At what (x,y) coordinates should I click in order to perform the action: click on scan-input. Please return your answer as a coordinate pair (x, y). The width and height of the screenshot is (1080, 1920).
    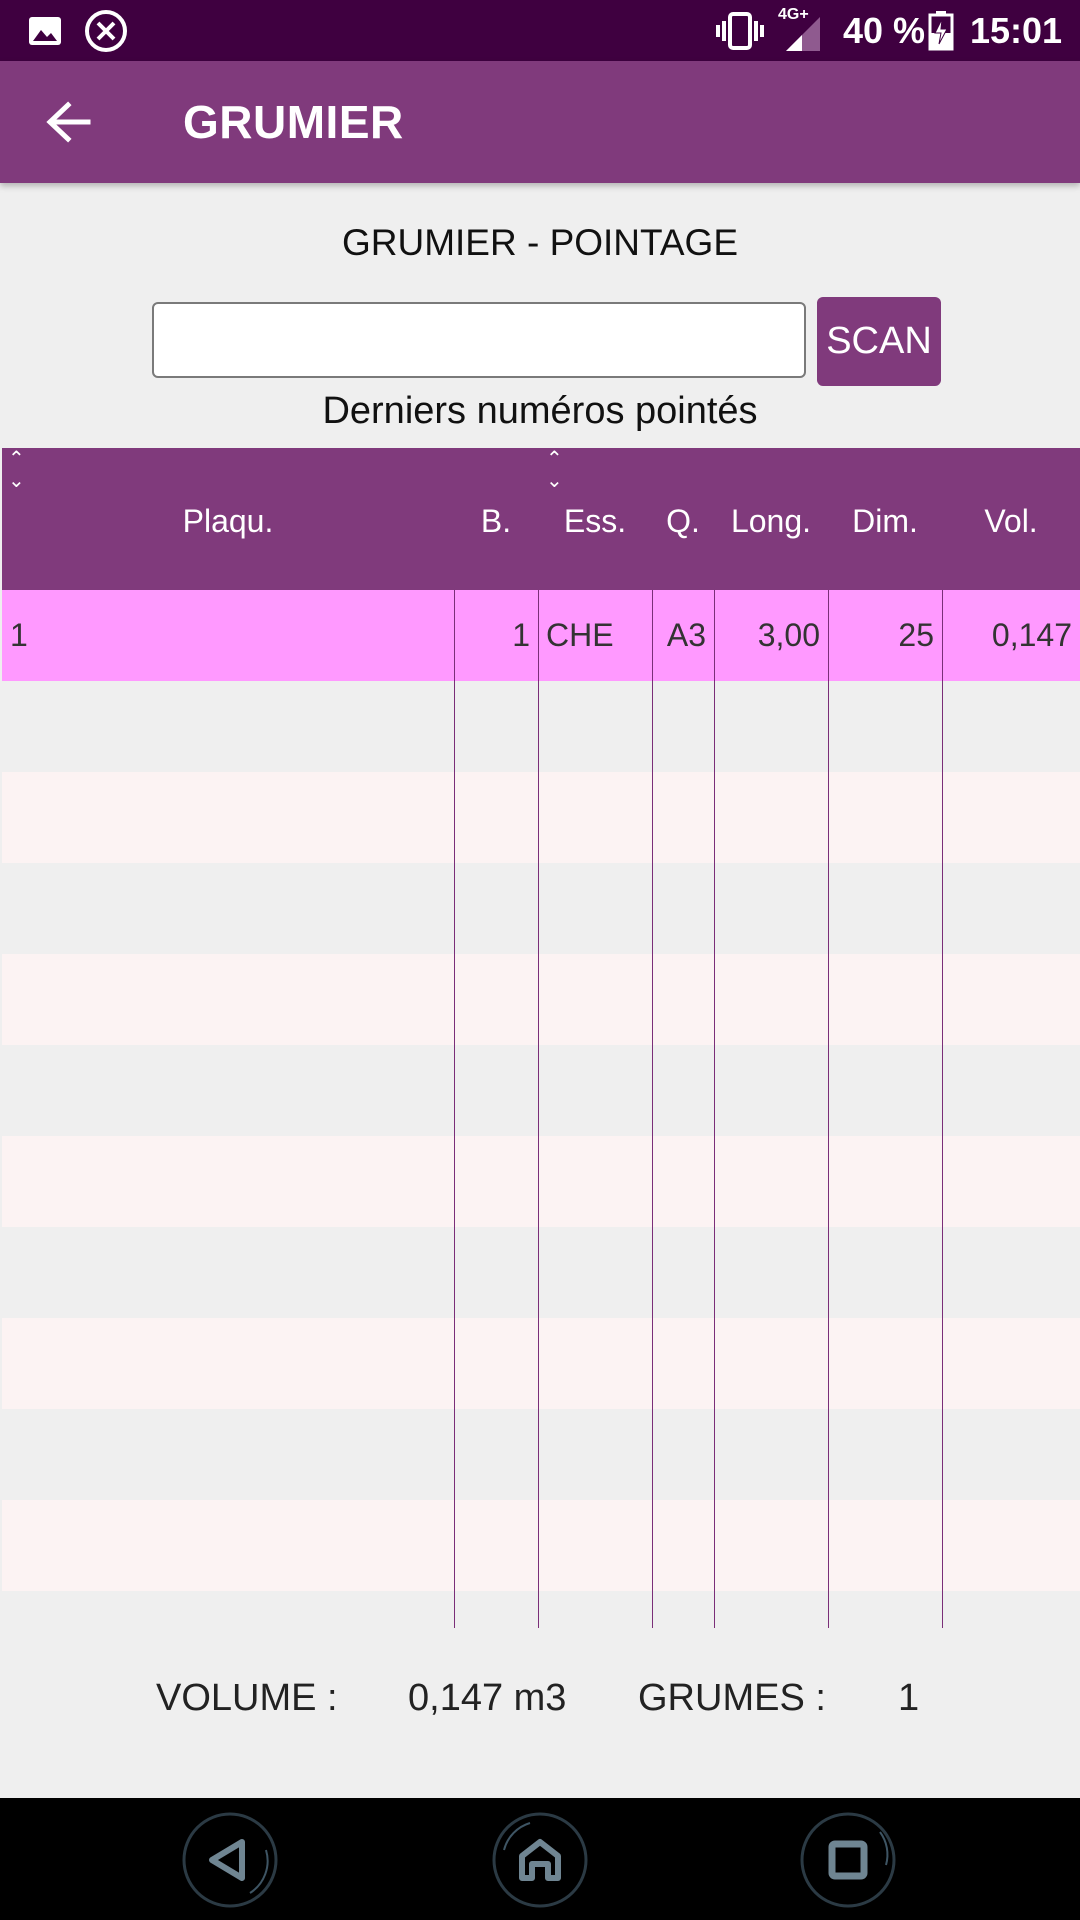
    Looking at the image, I should click on (479, 340).